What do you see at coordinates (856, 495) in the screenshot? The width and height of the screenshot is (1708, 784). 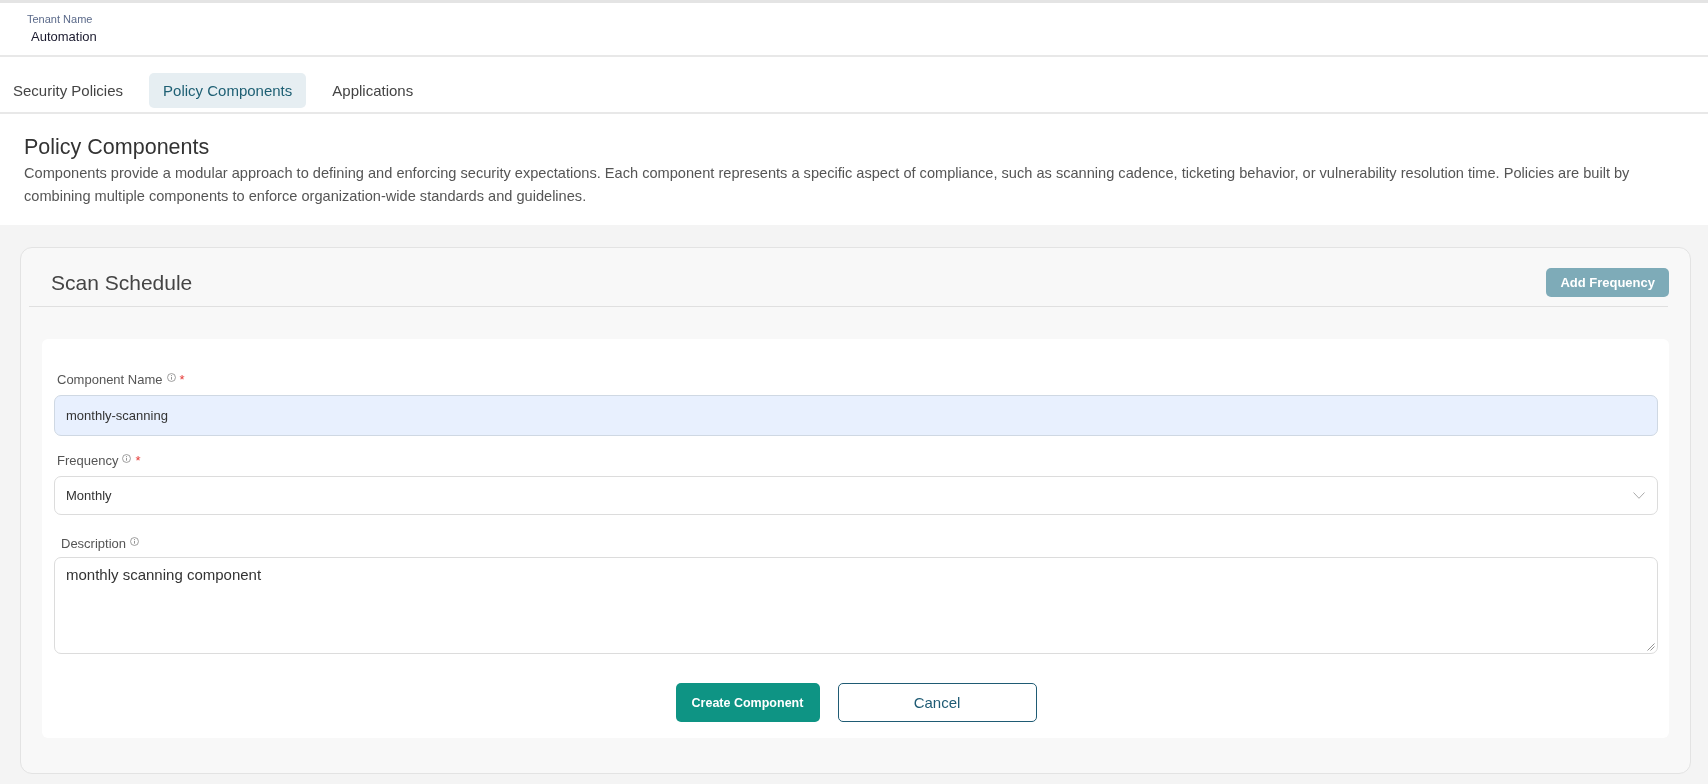 I see `dropdown-field: Monthly` at bounding box center [856, 495].